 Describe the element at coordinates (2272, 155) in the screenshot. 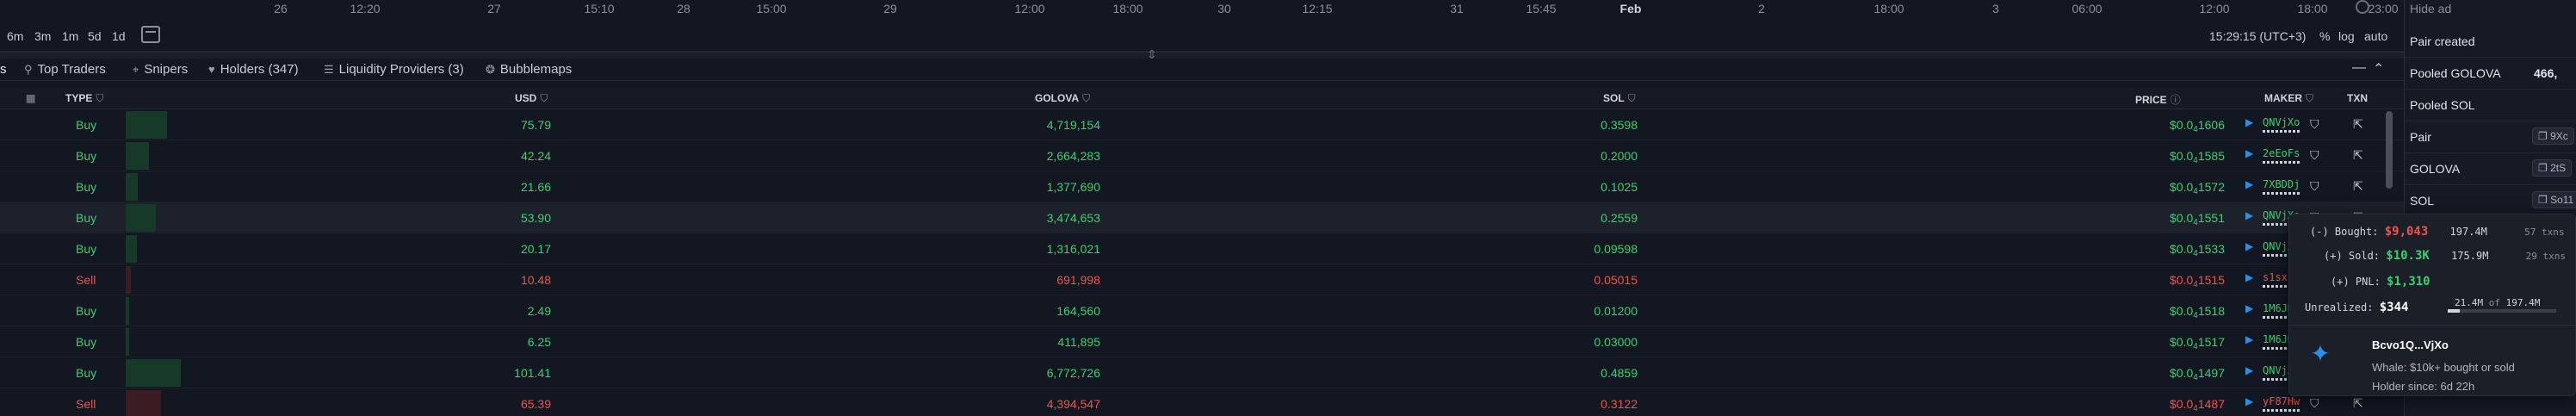

I see `maker-link: ▶ 2eEoFs` at that location.